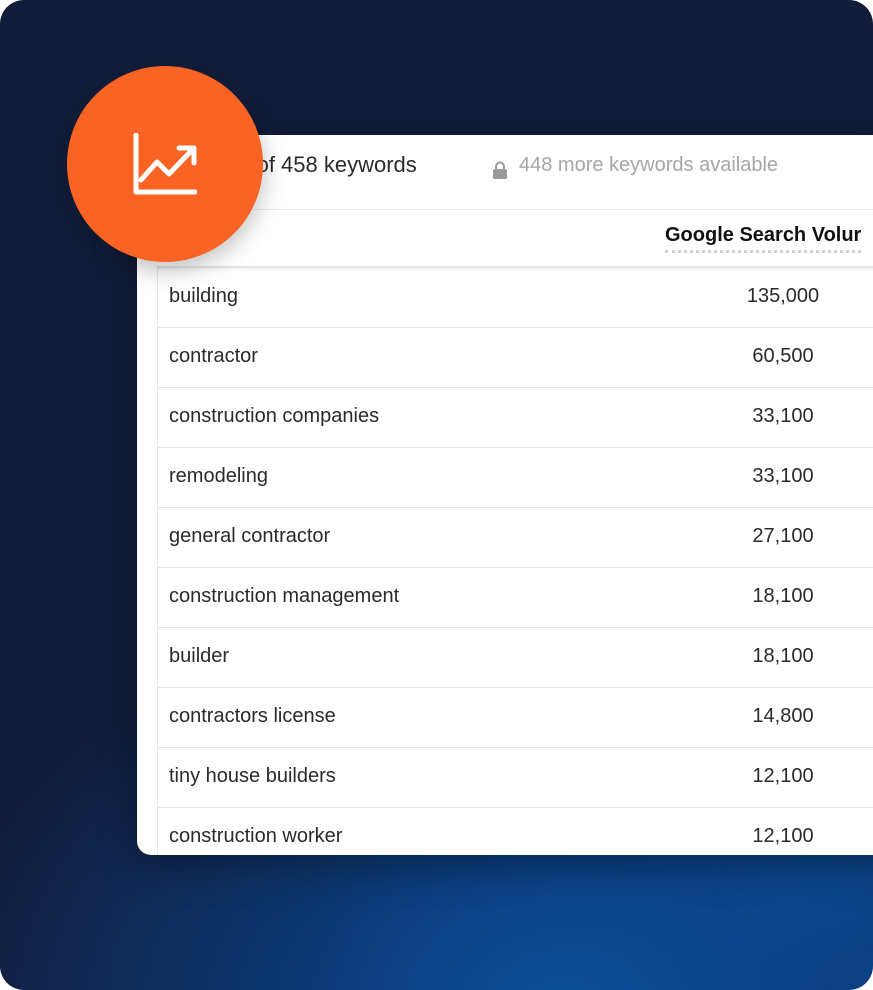  Describe the element at coordinates (515, 658) in the screenshot. I see `table-row: builder 18,100` at that location.